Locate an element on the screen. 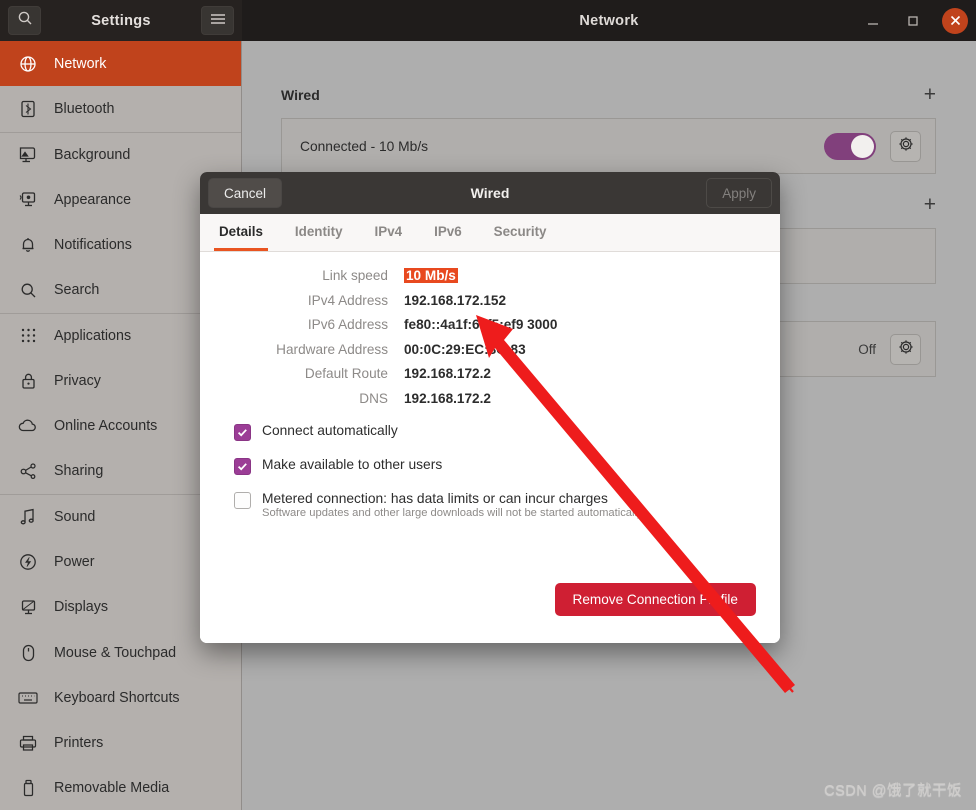 Image resolution: width=976 pixels, height=810 pixels. sidebar-item-label: Keyboard Shortcuts is located at coordinates (117, 697).